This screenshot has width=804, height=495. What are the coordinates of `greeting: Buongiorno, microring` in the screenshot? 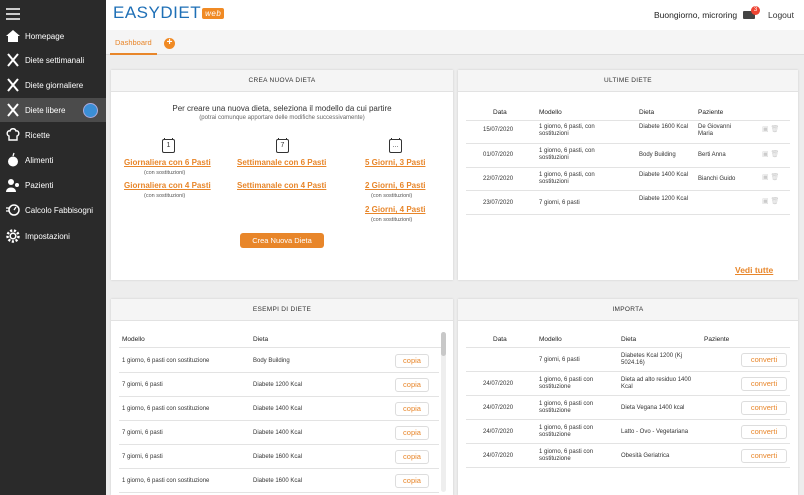 It's located at (696, 15).